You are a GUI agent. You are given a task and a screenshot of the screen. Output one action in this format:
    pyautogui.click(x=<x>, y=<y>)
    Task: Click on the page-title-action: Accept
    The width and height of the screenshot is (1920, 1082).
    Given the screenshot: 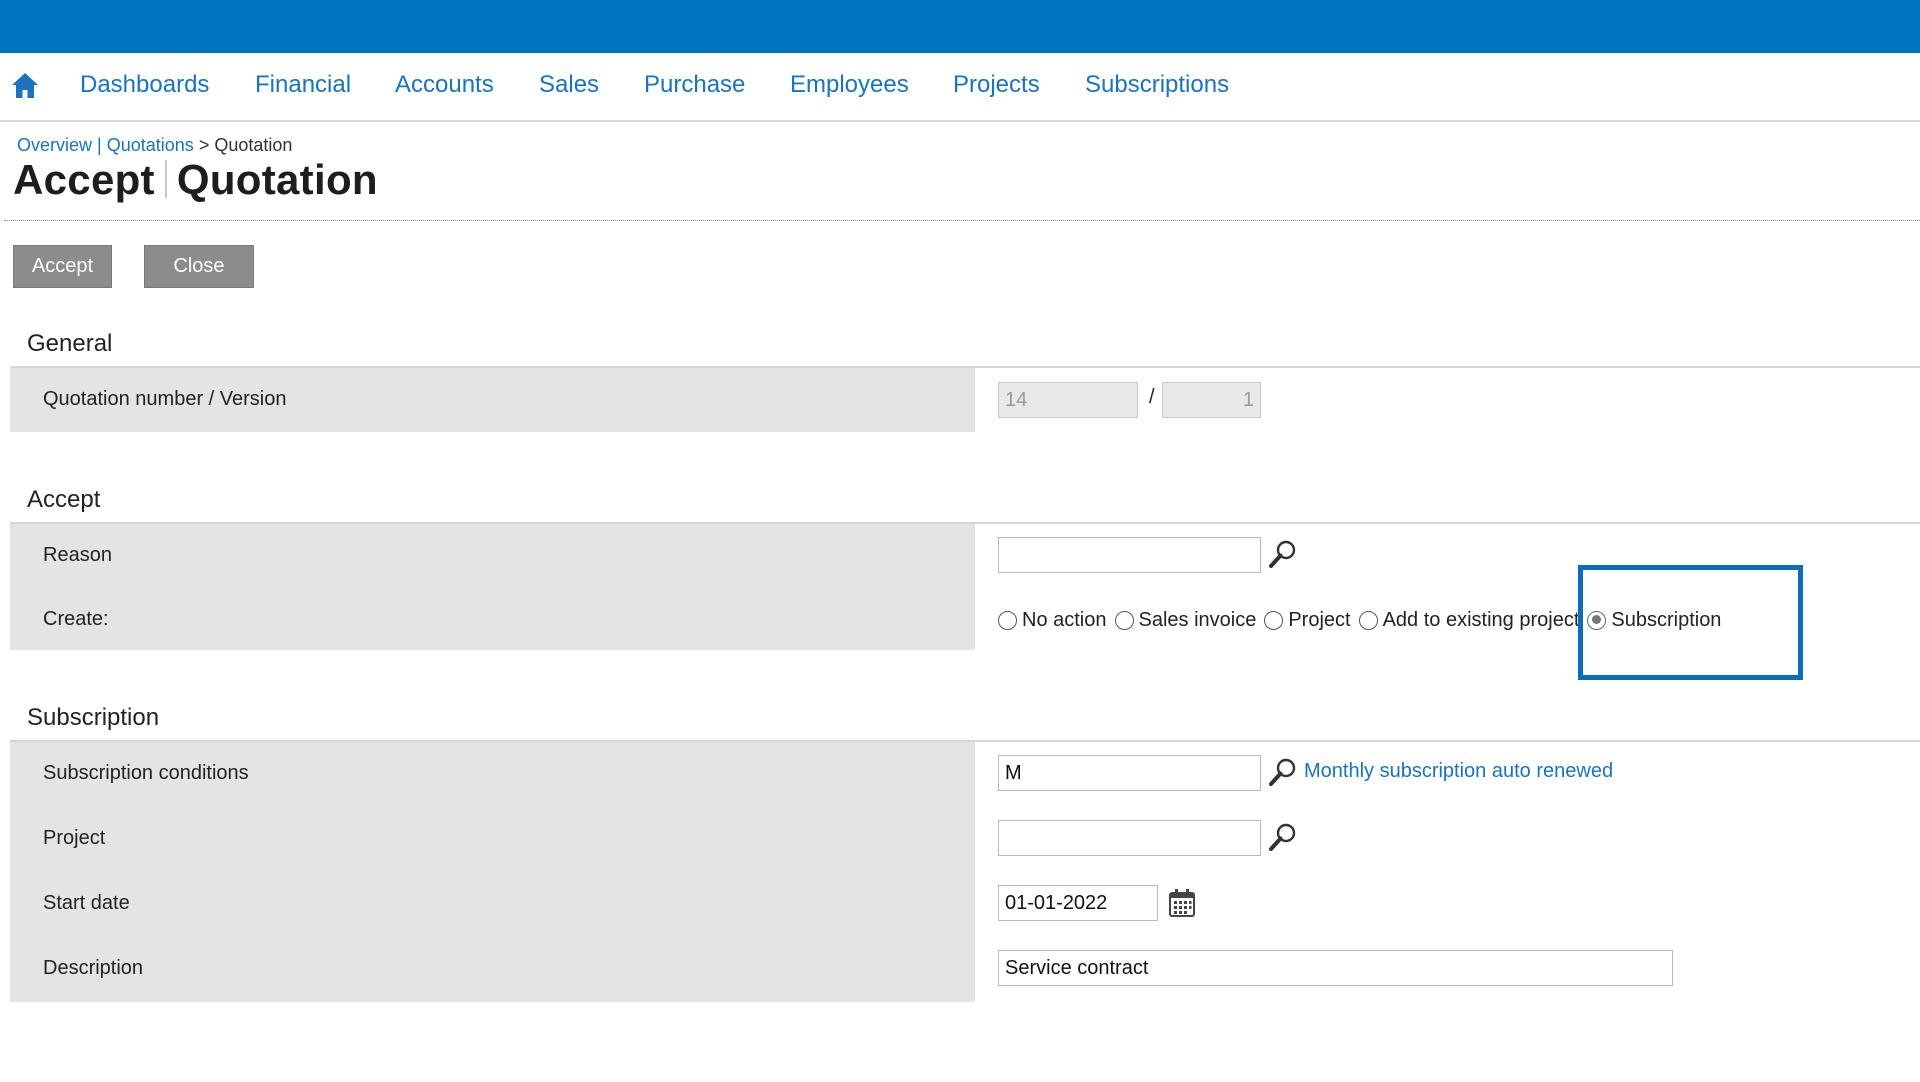 What is the action you would take?
    pyautogui.click(x=84, y=179)
    